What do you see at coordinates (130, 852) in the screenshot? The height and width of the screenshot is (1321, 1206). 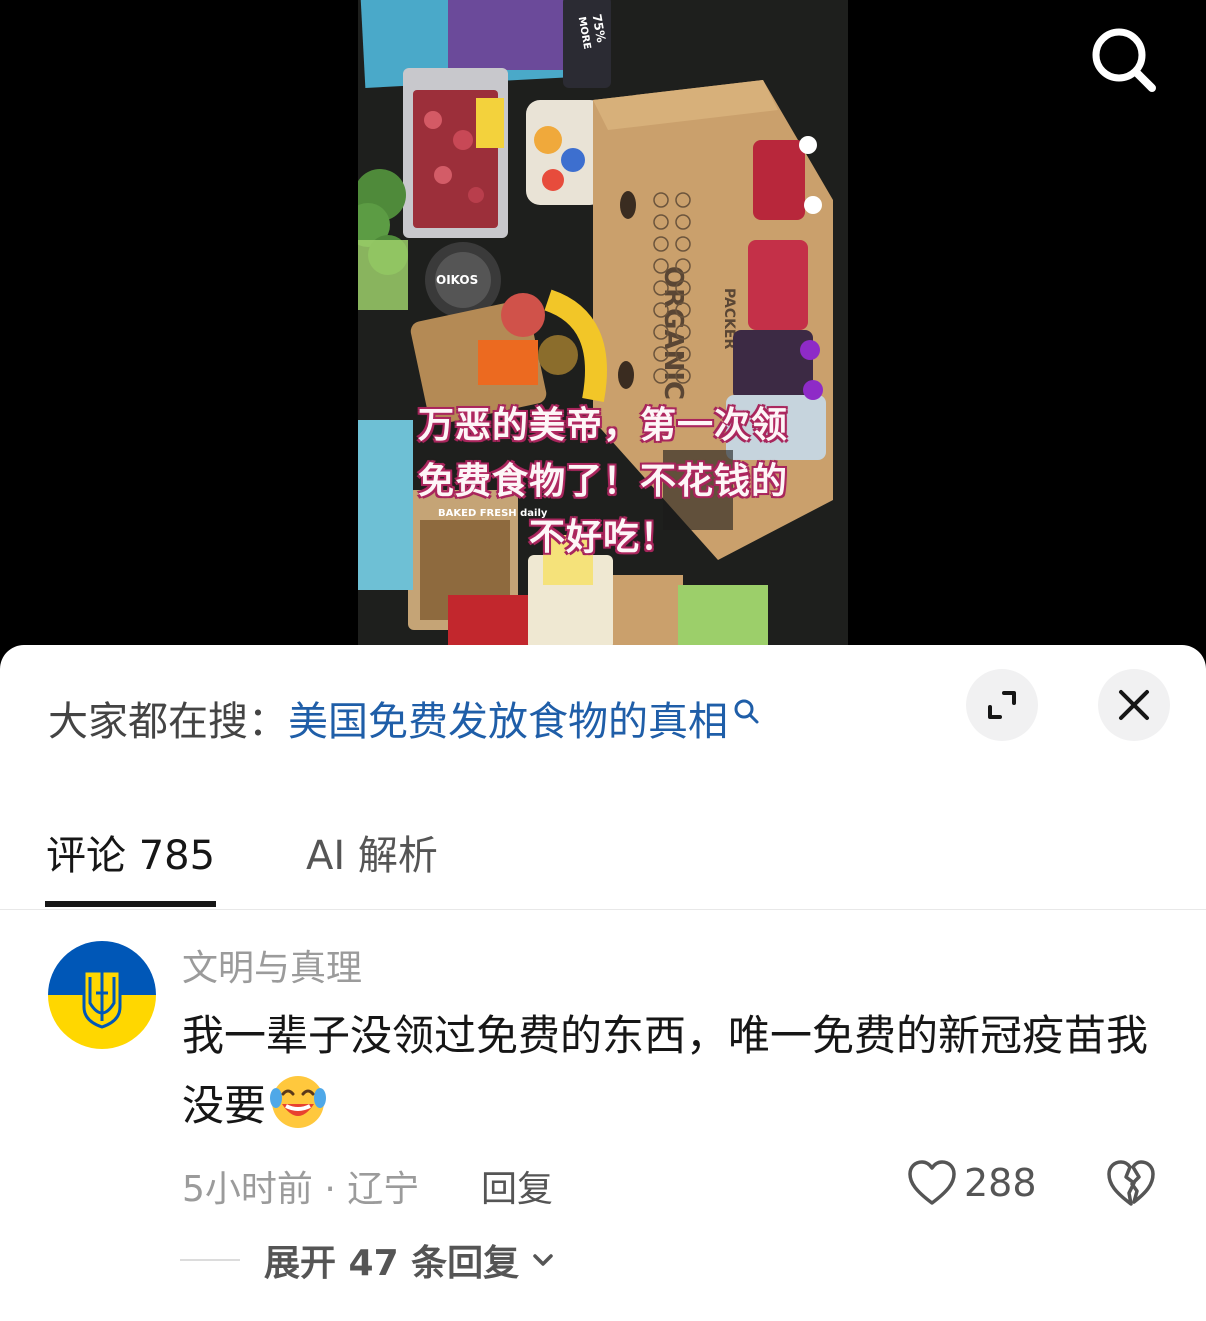 I see `tab-comments: 评论 785` at bounding box center [130, 852].